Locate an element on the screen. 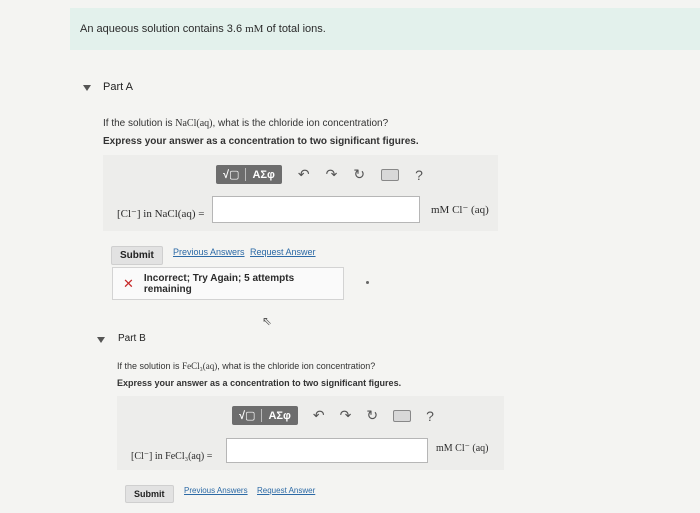 This screenshot has height=513, width=700. part-a-units: mM Cl⁻ (aq) is located at coordinates (460, 210).